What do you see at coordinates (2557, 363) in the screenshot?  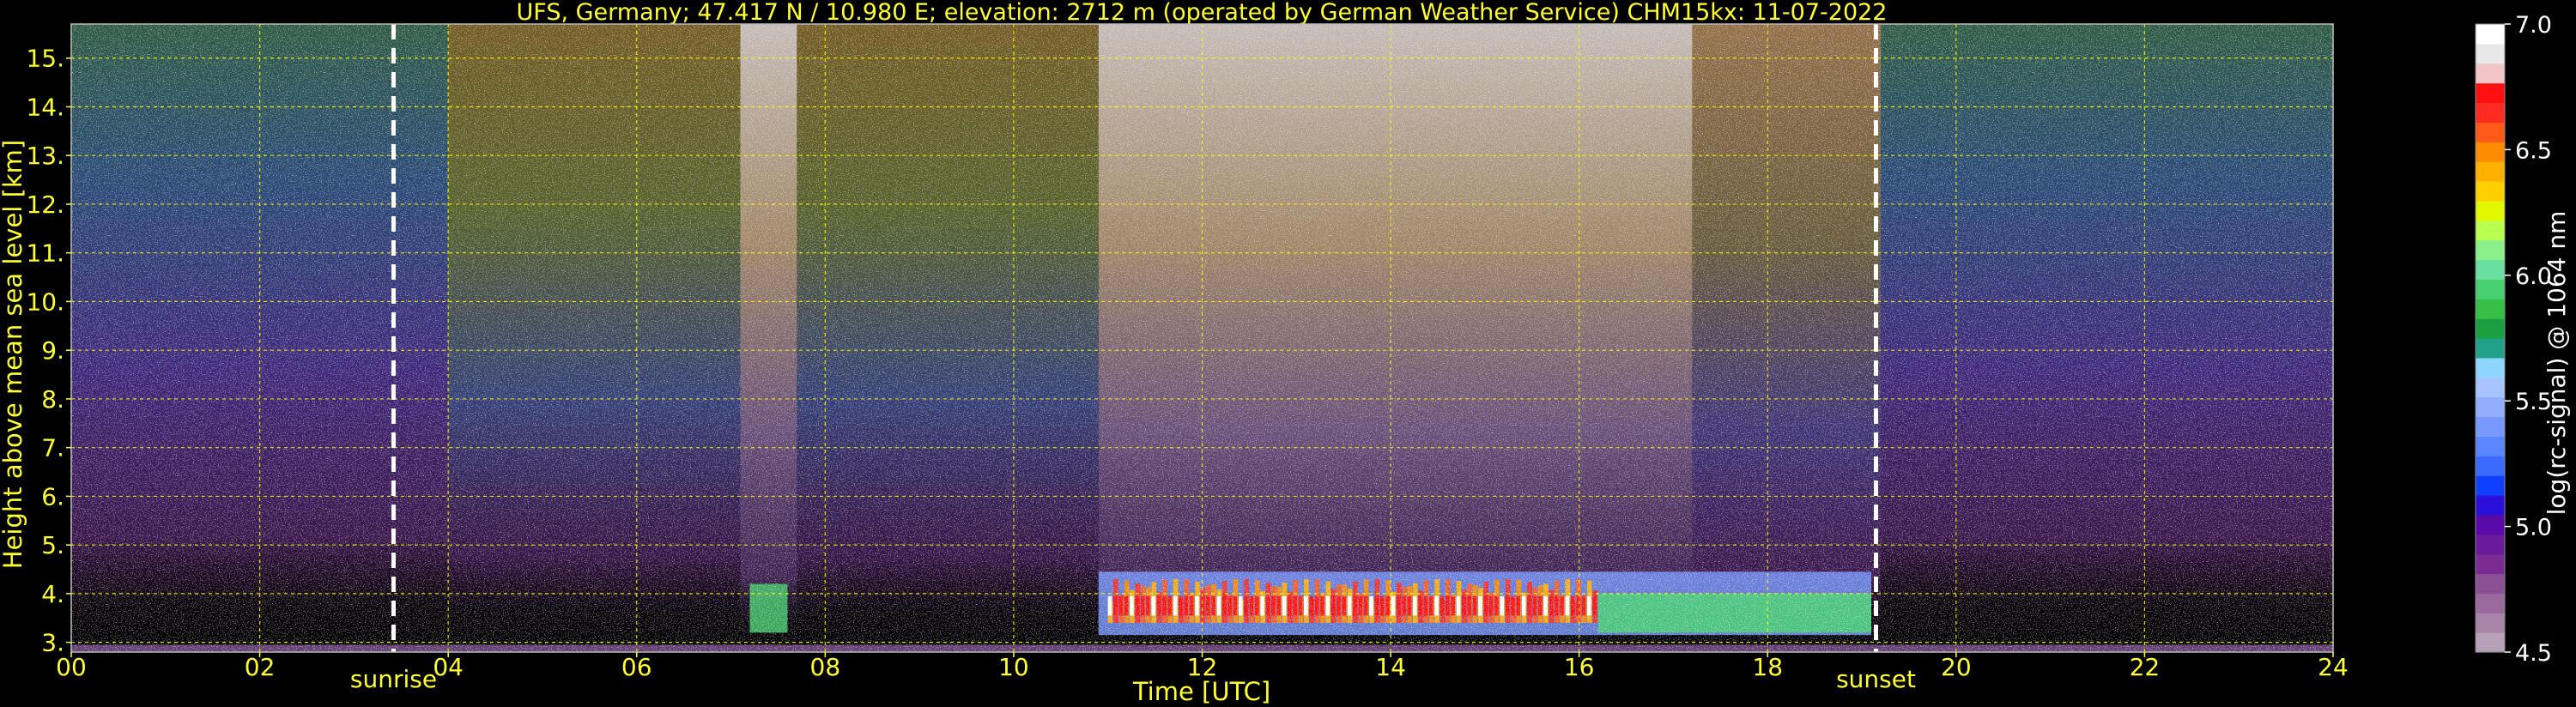 I see `colorbar-label: log(rc-signal) @ 1064 nm` at bounding box center [2557, 363].